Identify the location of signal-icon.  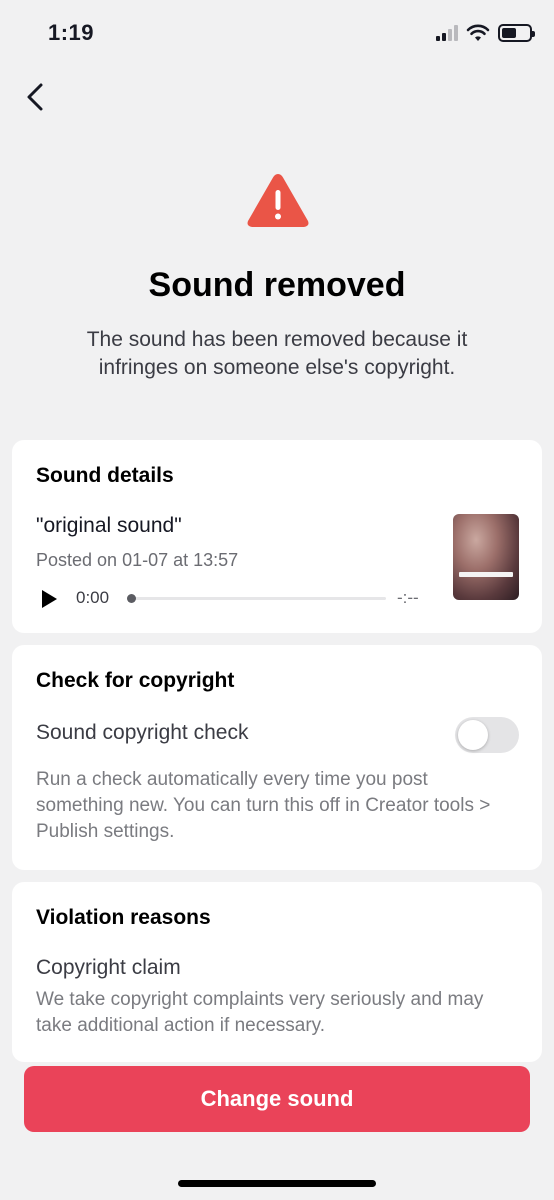
(447, 33).